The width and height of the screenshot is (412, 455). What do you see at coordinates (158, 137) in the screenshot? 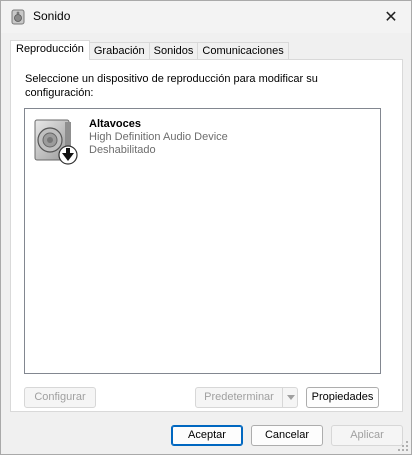
I see `device-description: High Definition Audio Device` at bounding box center [158, 137].